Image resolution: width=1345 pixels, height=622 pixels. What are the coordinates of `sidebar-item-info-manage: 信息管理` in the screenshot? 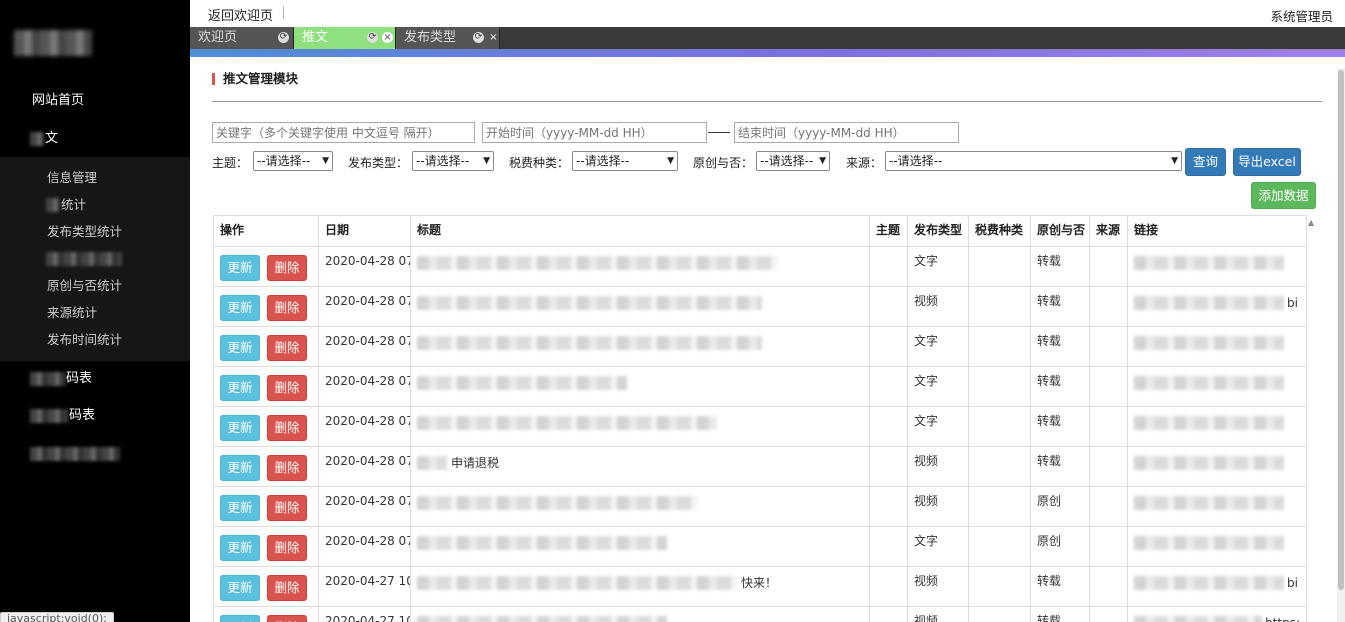 It's located at (95, 177).